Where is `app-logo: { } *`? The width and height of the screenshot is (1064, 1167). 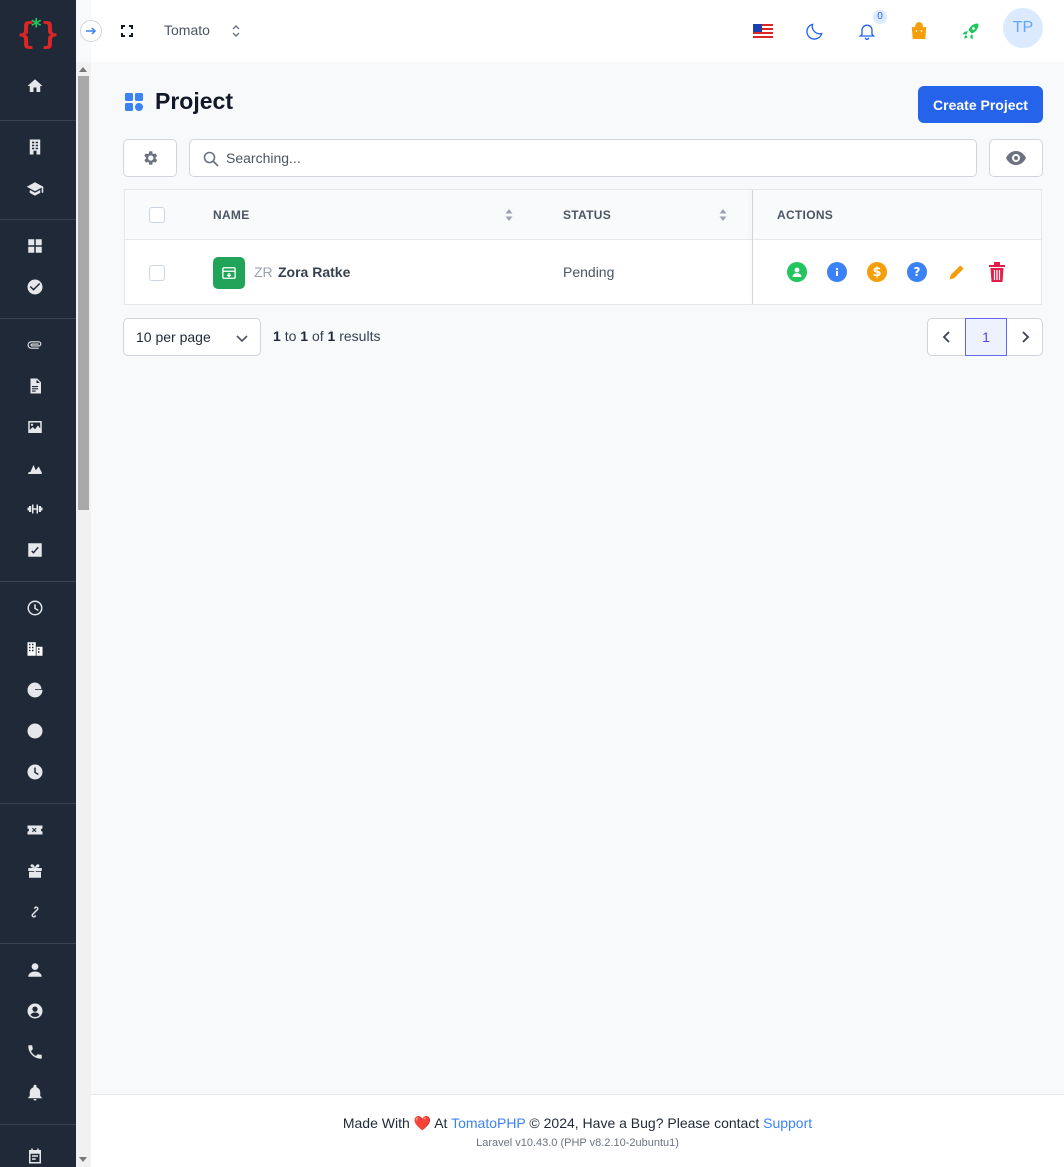 app-logo: { } * is located at coordinates (38, 31).